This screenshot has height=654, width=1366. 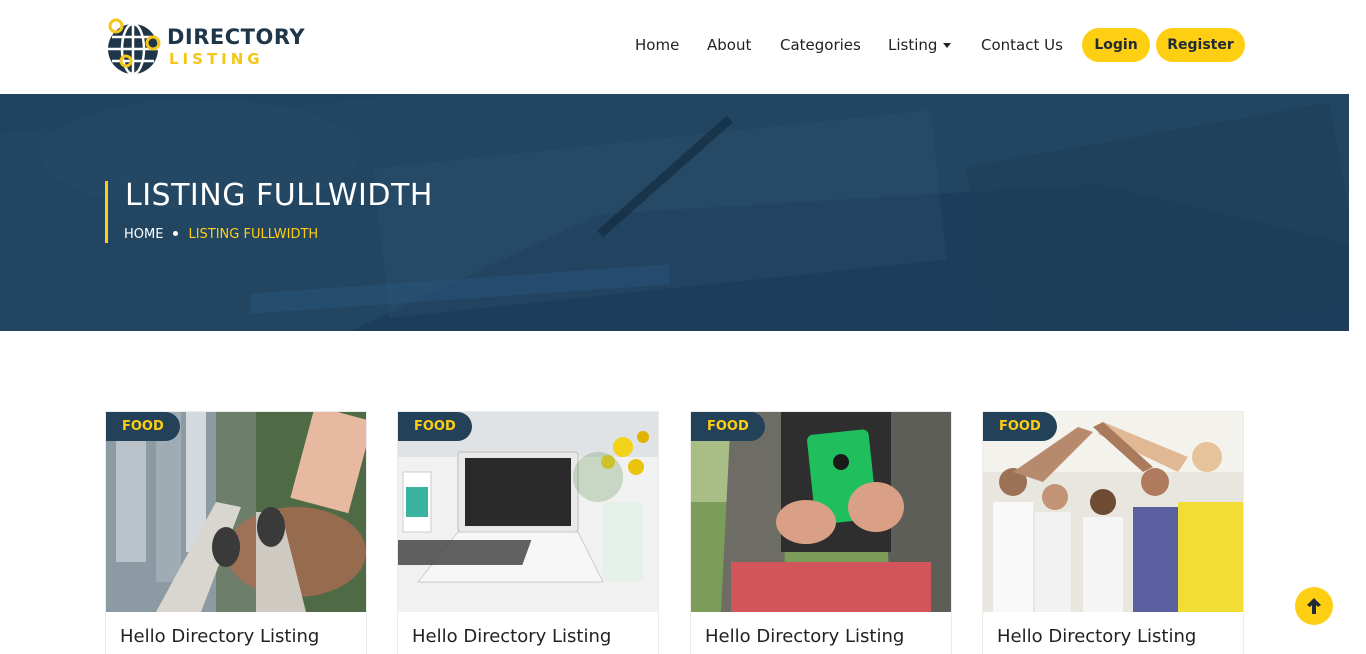 I want to click on nav-listing-label: Listing, so click(x=913, y=45).